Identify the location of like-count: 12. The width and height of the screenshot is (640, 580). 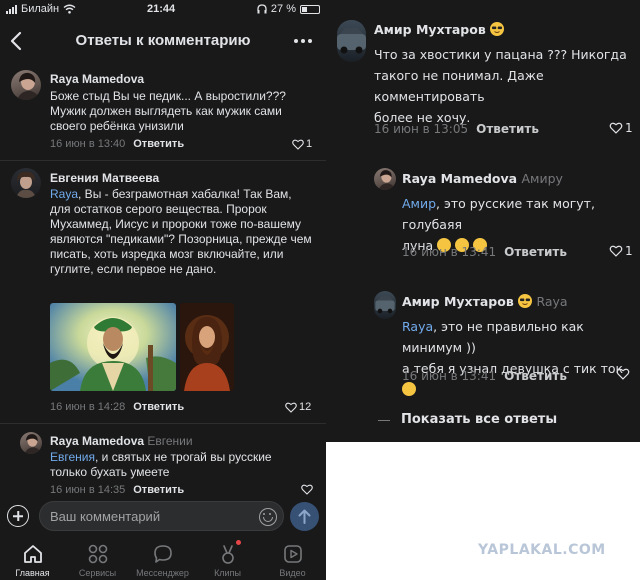
(305, 407).